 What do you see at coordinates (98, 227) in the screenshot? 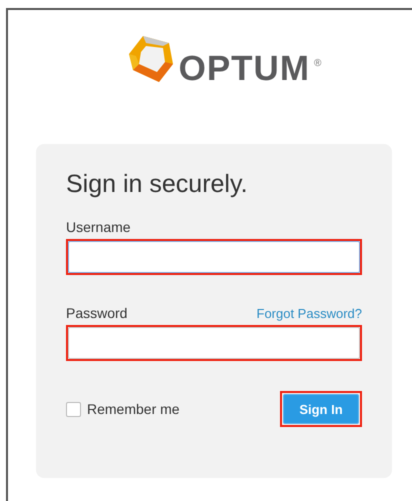
I see `field-label: Username` at bounding box center [98, 227].